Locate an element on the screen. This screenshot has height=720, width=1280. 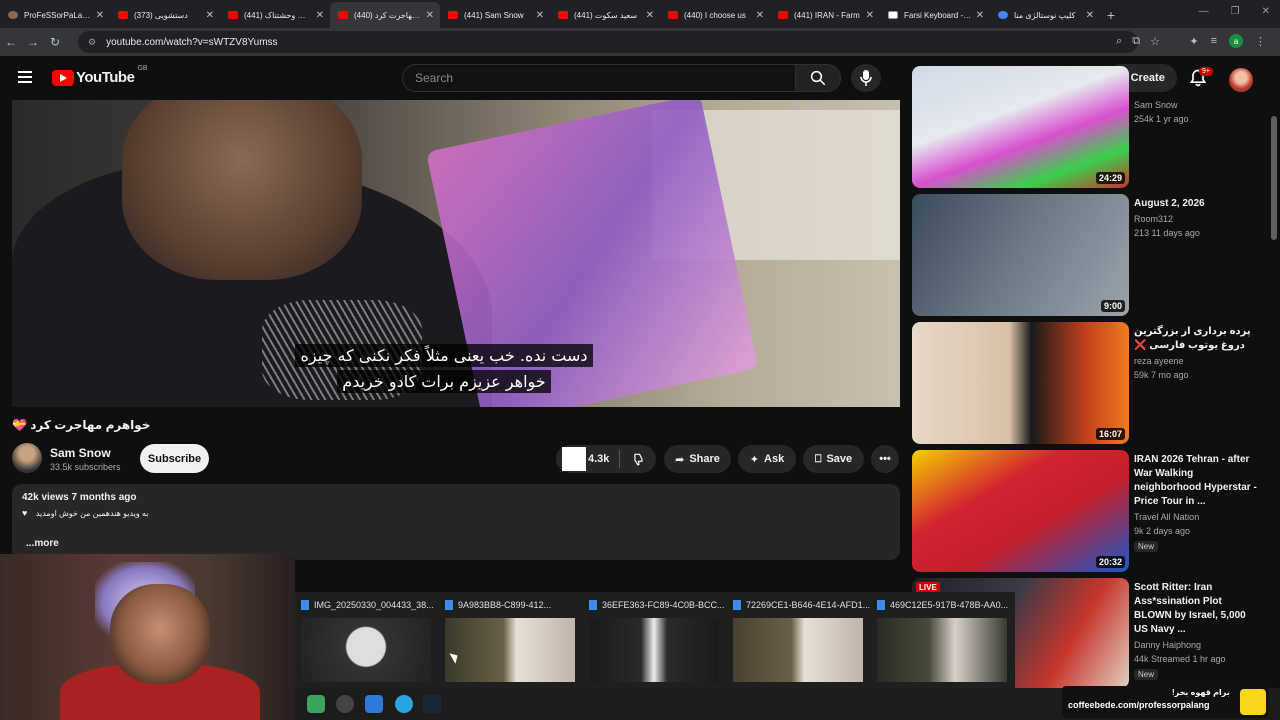
show-more-link: ...more is located at coordinates (42, 543).